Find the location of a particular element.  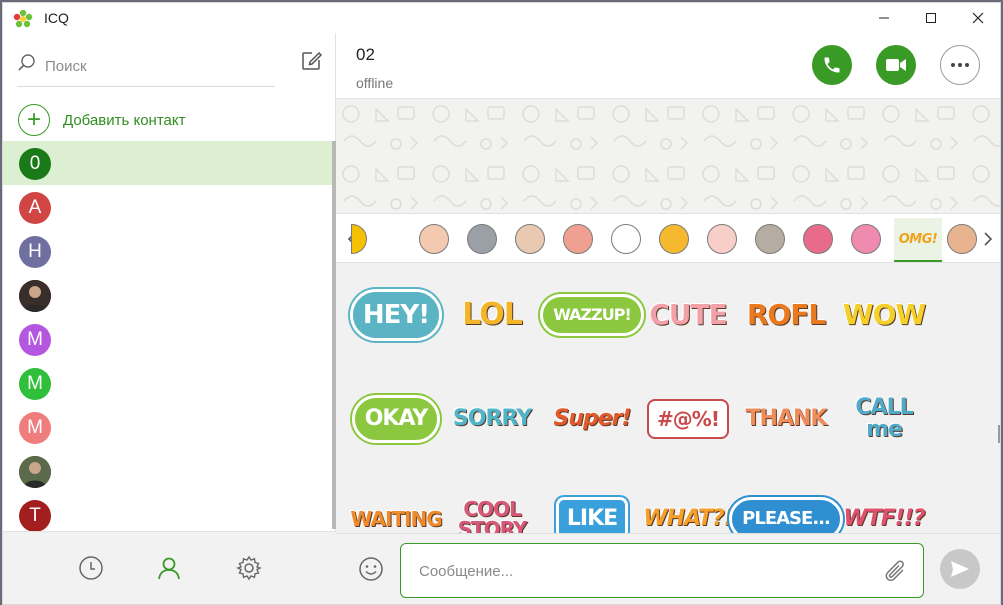

sticker-pack-pig is located at coordinates (530, 239).